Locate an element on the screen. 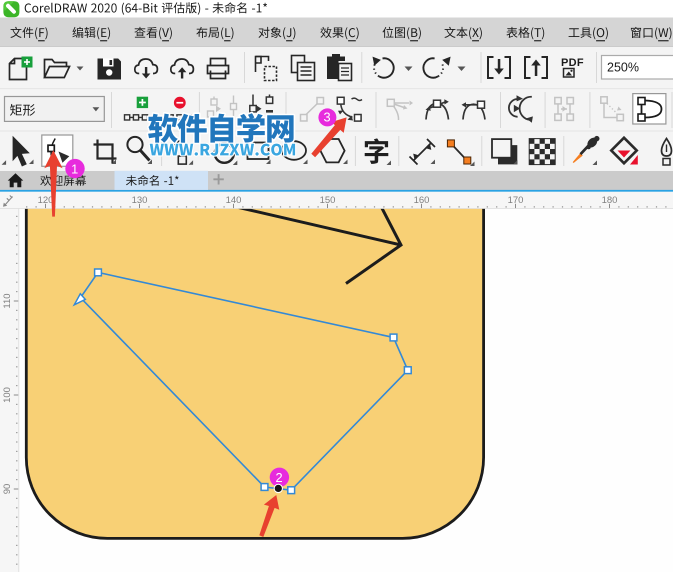 This screenshot has width=673, height=572. svg-text: 160 is located at coordinates (422, 200).